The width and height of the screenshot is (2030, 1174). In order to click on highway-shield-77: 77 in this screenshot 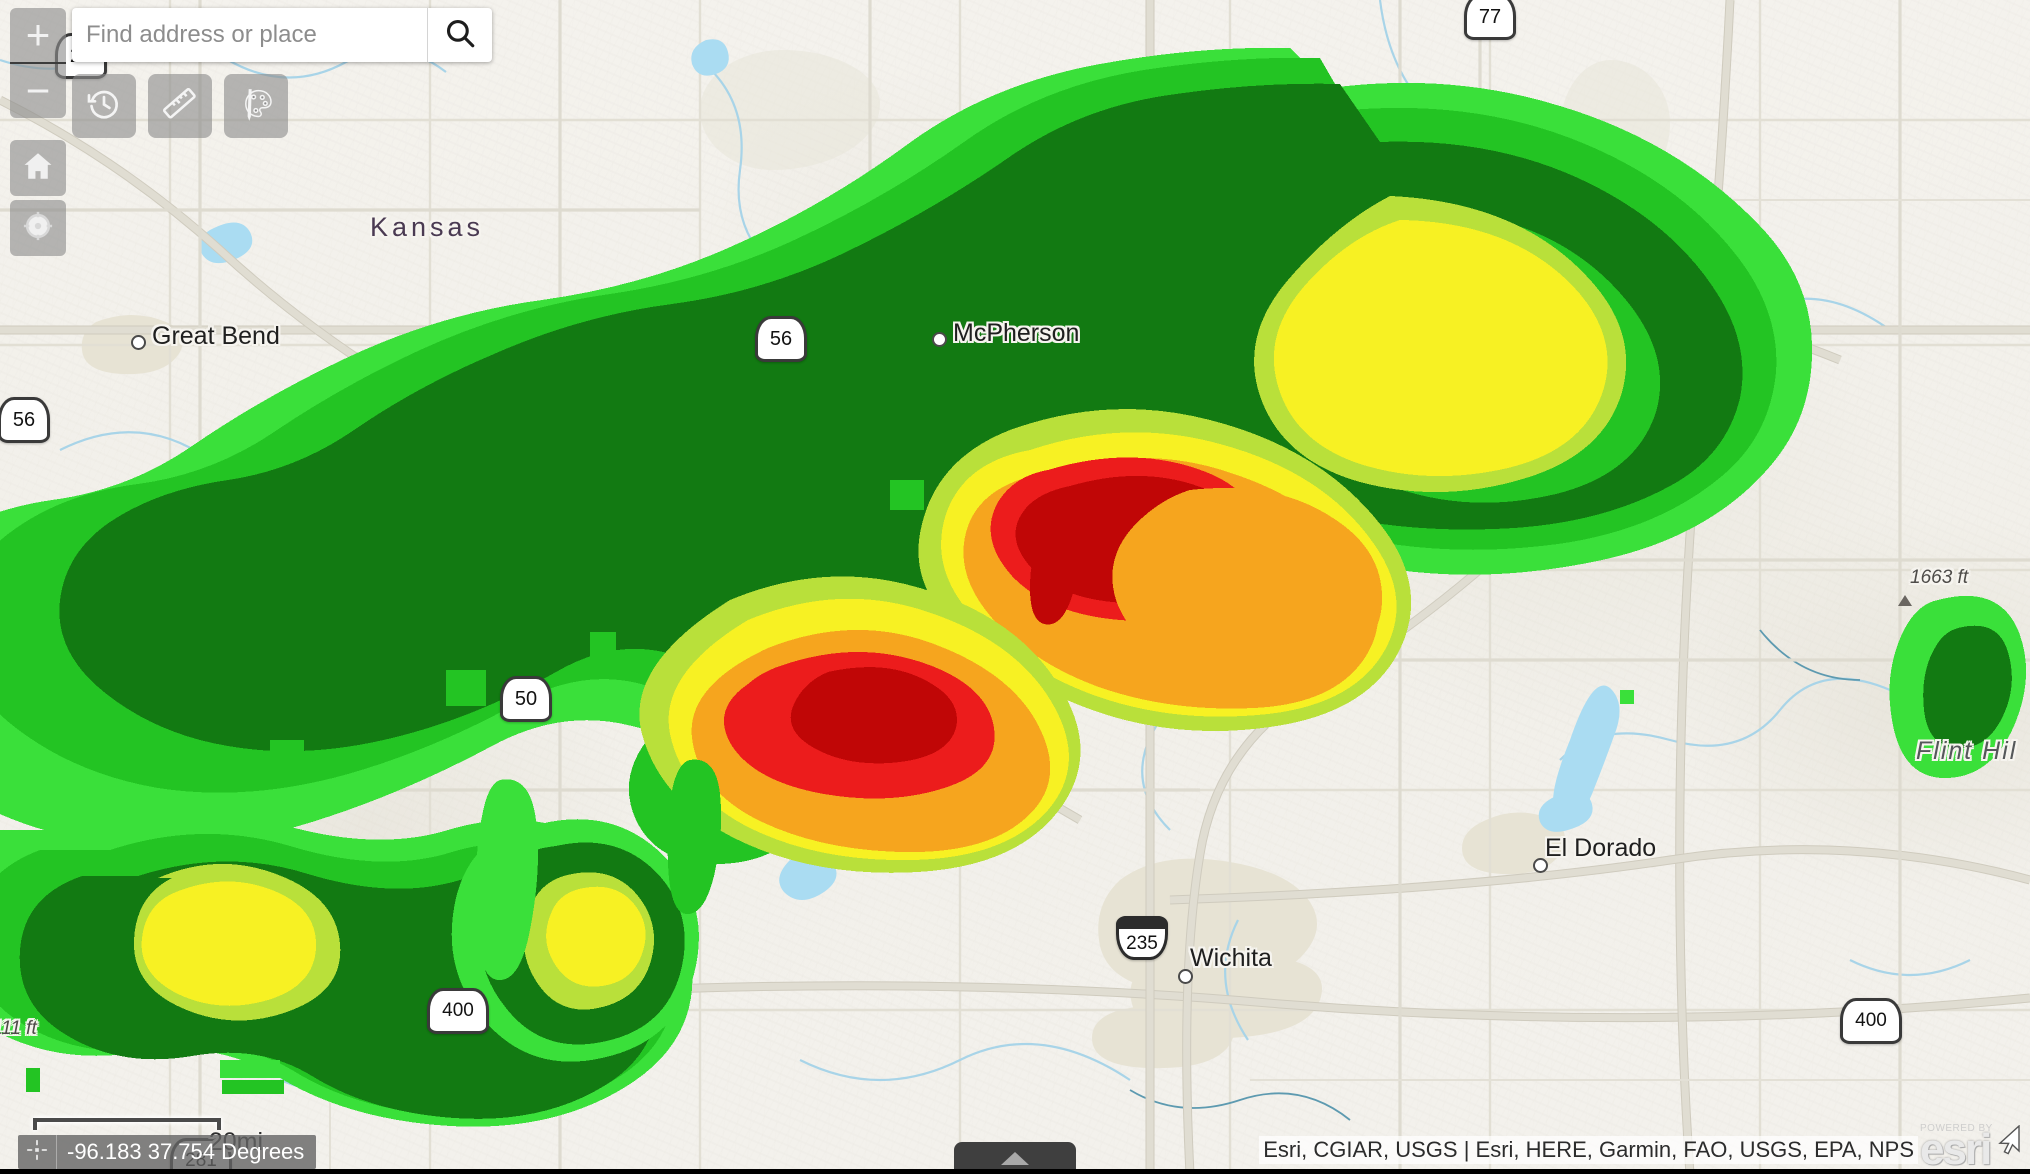, I will do `click(1490, 20)`.